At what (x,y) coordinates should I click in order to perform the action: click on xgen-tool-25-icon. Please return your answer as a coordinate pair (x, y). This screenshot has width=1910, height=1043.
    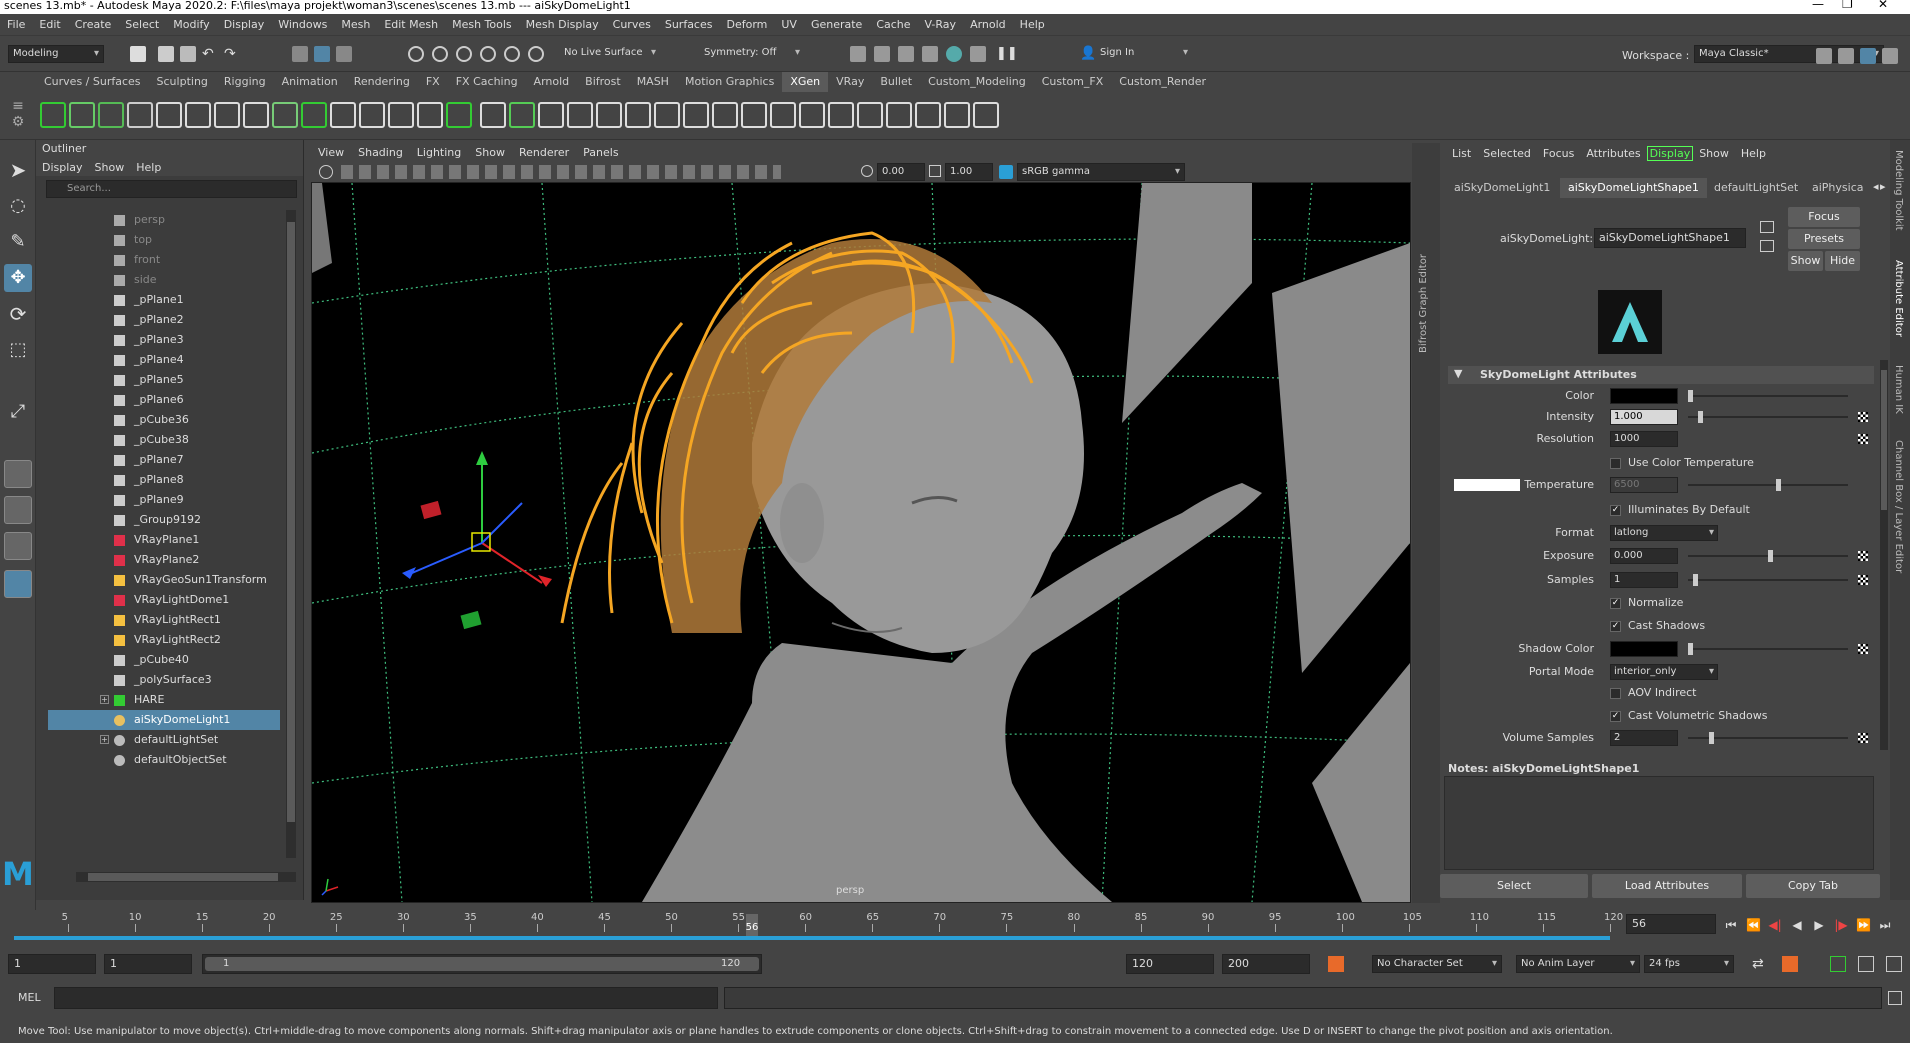
    Looking at the image, I should click on (754, 115).